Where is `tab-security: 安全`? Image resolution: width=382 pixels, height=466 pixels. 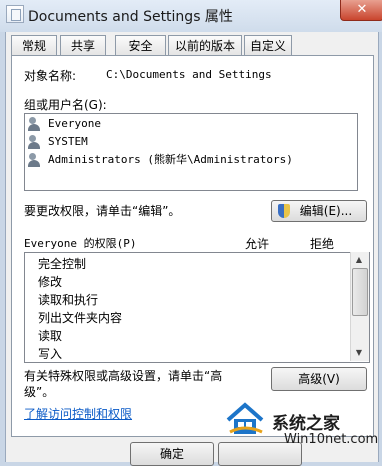 tab-security: 安全 is located at coordinates (140, 45).